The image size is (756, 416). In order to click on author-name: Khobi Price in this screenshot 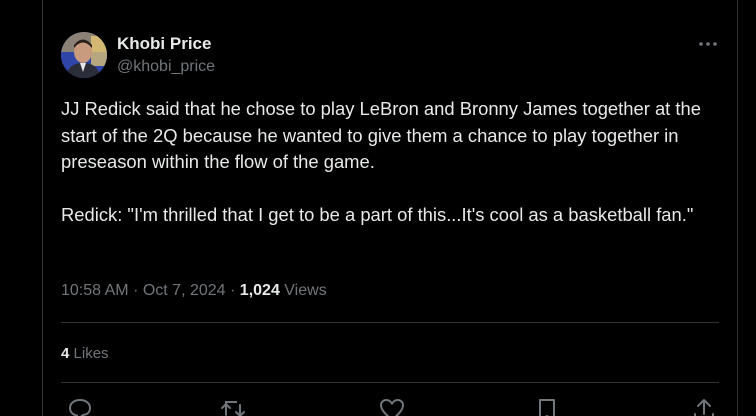, I will do `click(164, 44)`.